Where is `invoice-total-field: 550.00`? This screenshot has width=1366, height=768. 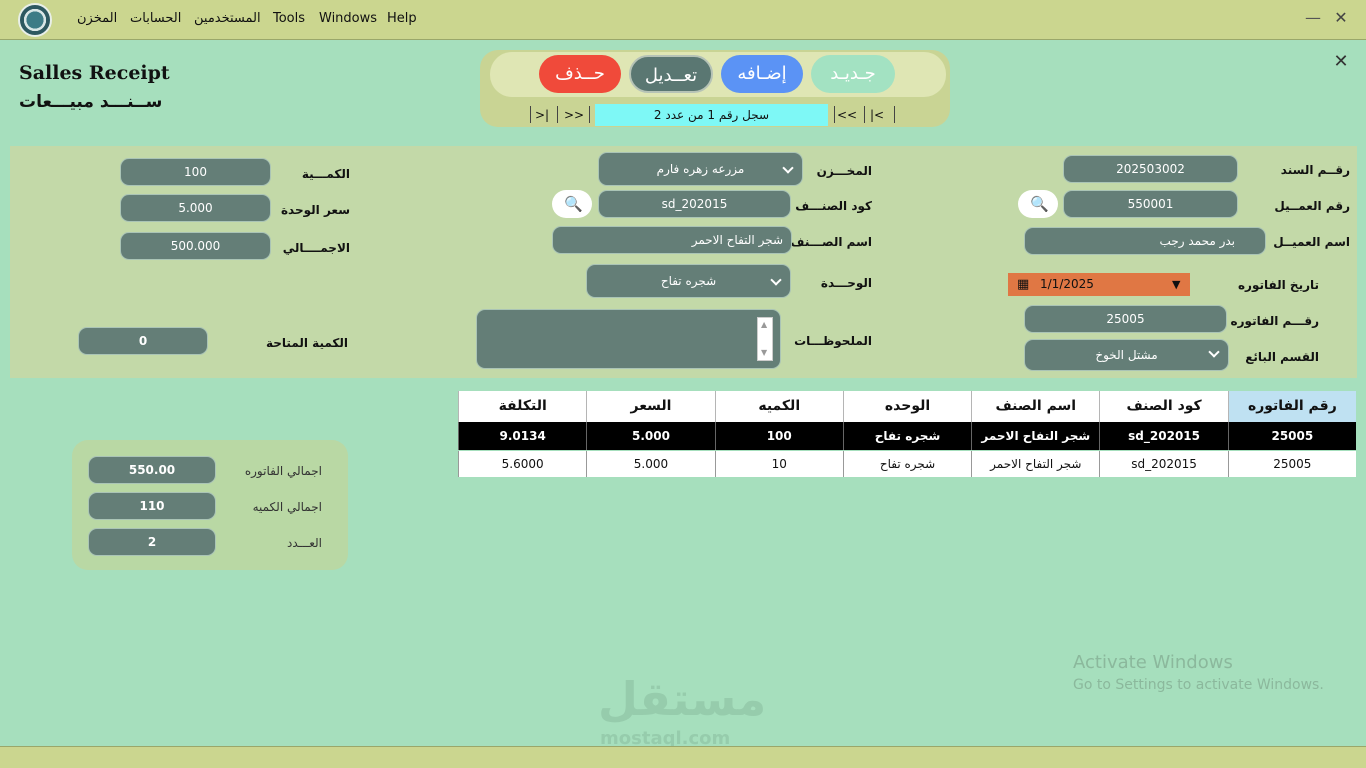 invoice-total-field: 550.00 is located at coordinates (152, 470).